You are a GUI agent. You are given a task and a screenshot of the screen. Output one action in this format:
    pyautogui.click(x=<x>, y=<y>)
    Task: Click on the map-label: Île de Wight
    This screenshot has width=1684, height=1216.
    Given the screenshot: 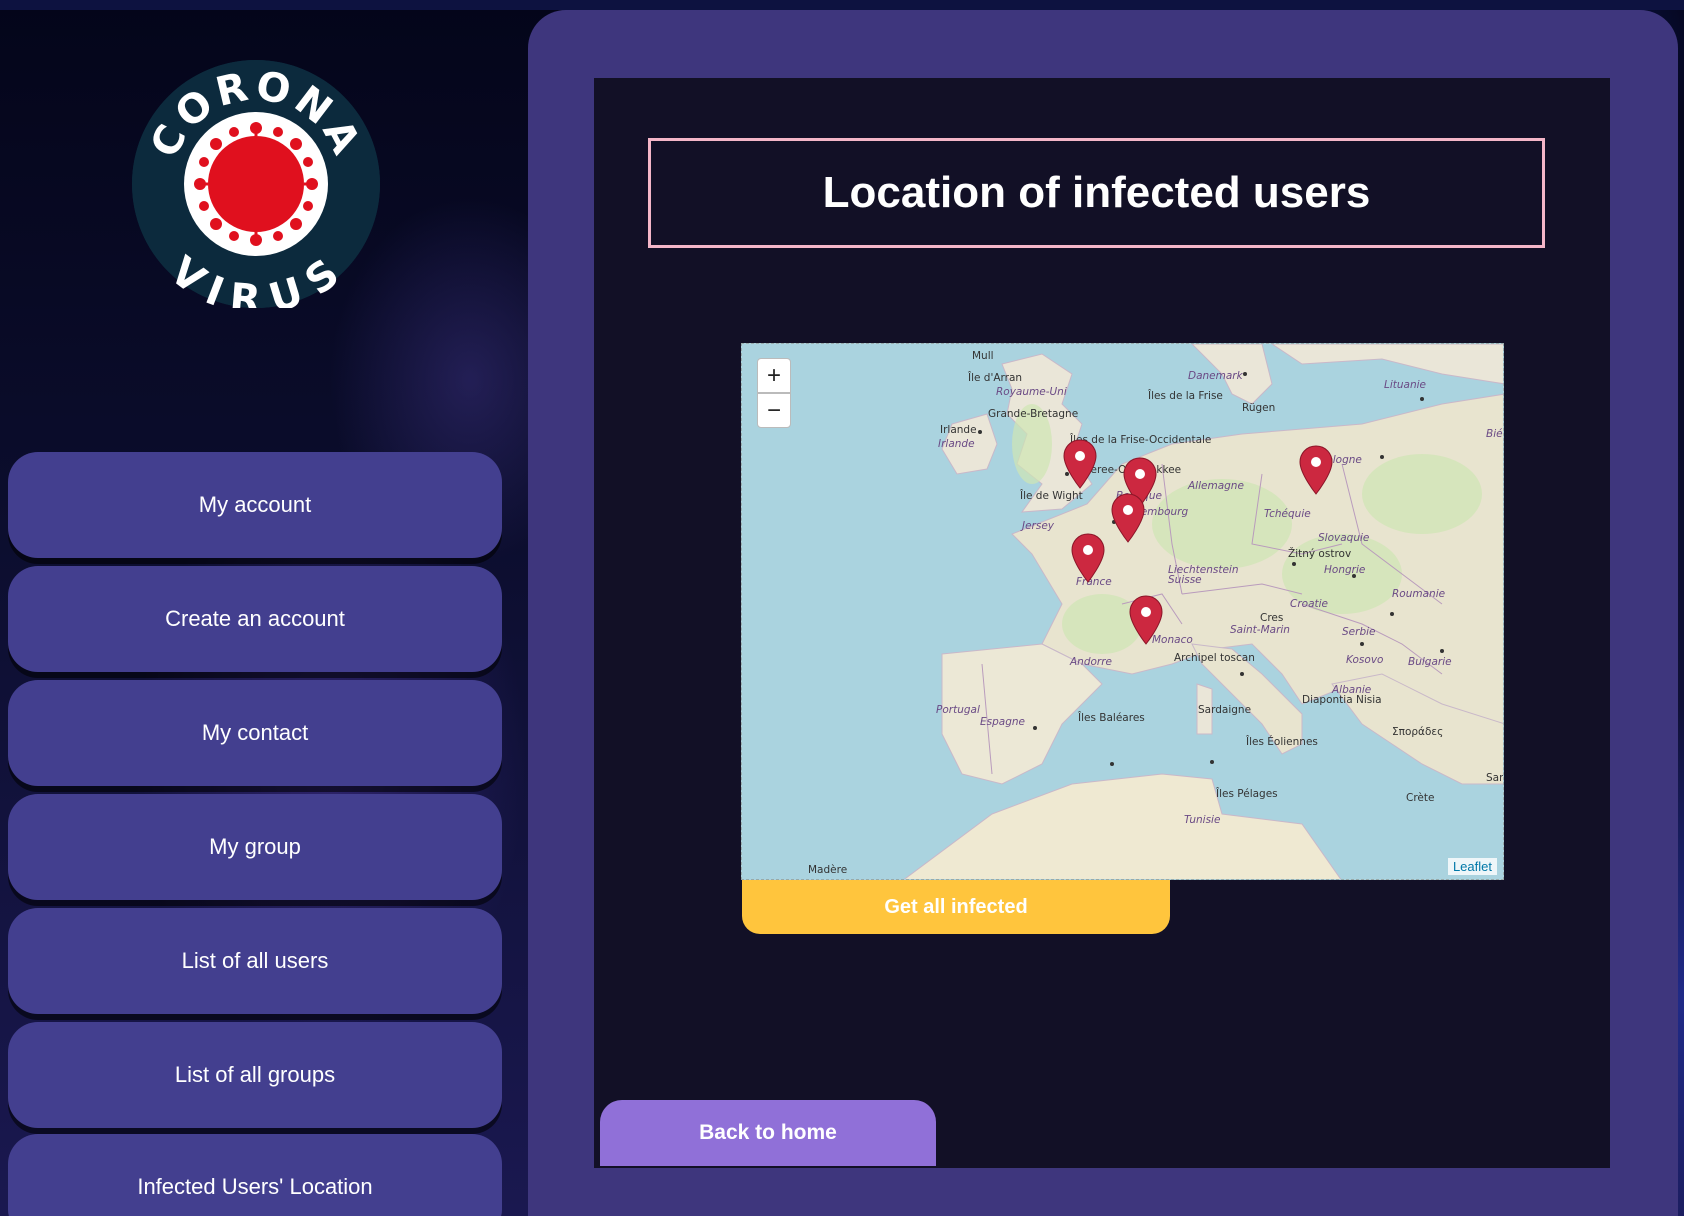 What is the action you would take?
    pyautogui.click(x=1051, y=496)
    